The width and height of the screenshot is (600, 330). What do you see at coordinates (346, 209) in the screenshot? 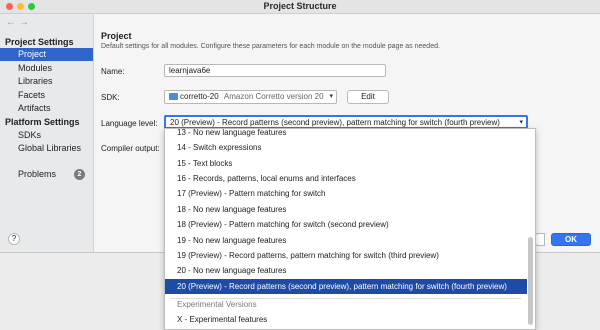
I see `dropdown-option: 18 - No new language features` at bounding box center [346, 209].